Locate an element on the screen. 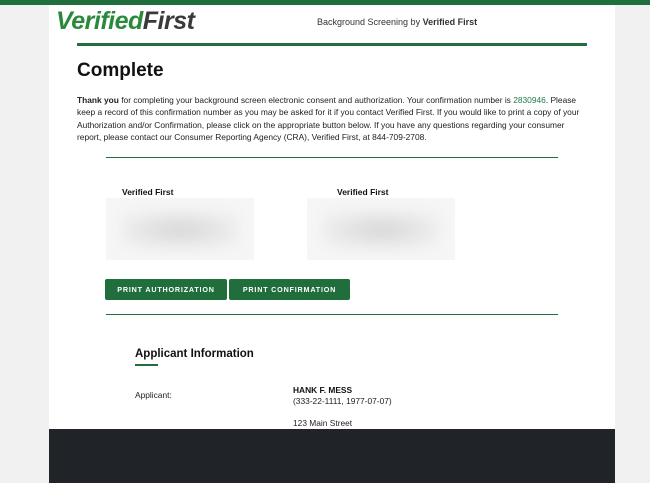 The width and height of the screenshot is (650, 483). print-authorization-button: PRINT AUTHORIZATION is located at coordinates (166, 289).